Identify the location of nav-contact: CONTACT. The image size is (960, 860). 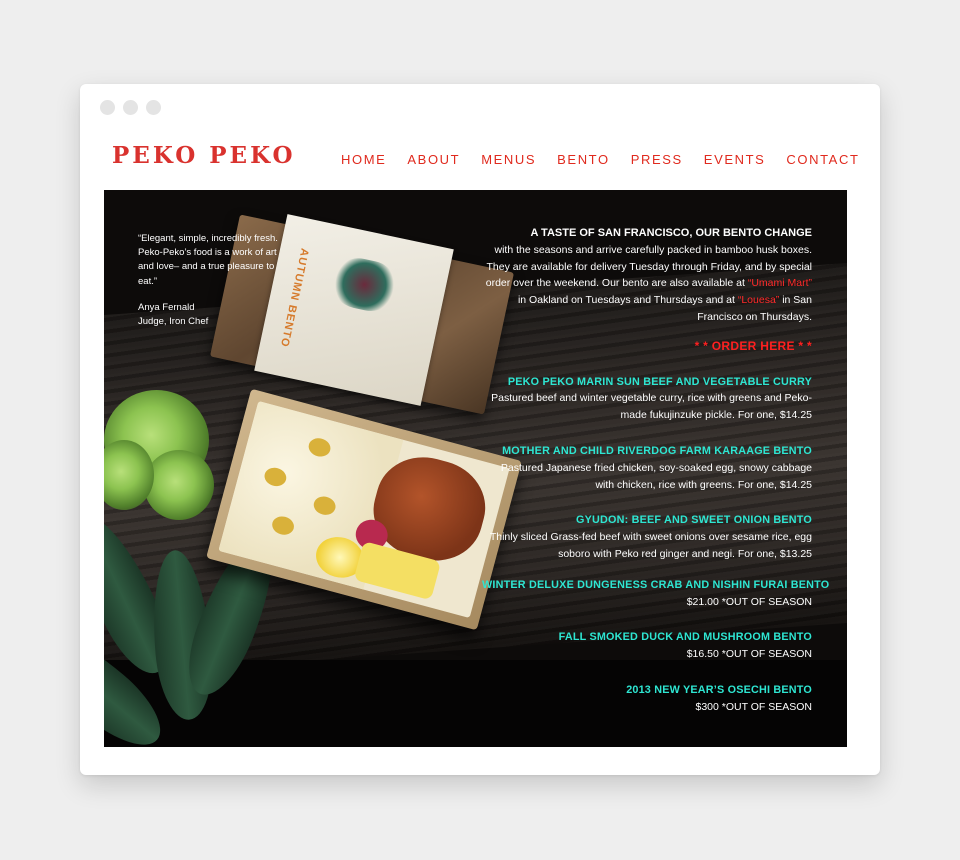
(822, 159).